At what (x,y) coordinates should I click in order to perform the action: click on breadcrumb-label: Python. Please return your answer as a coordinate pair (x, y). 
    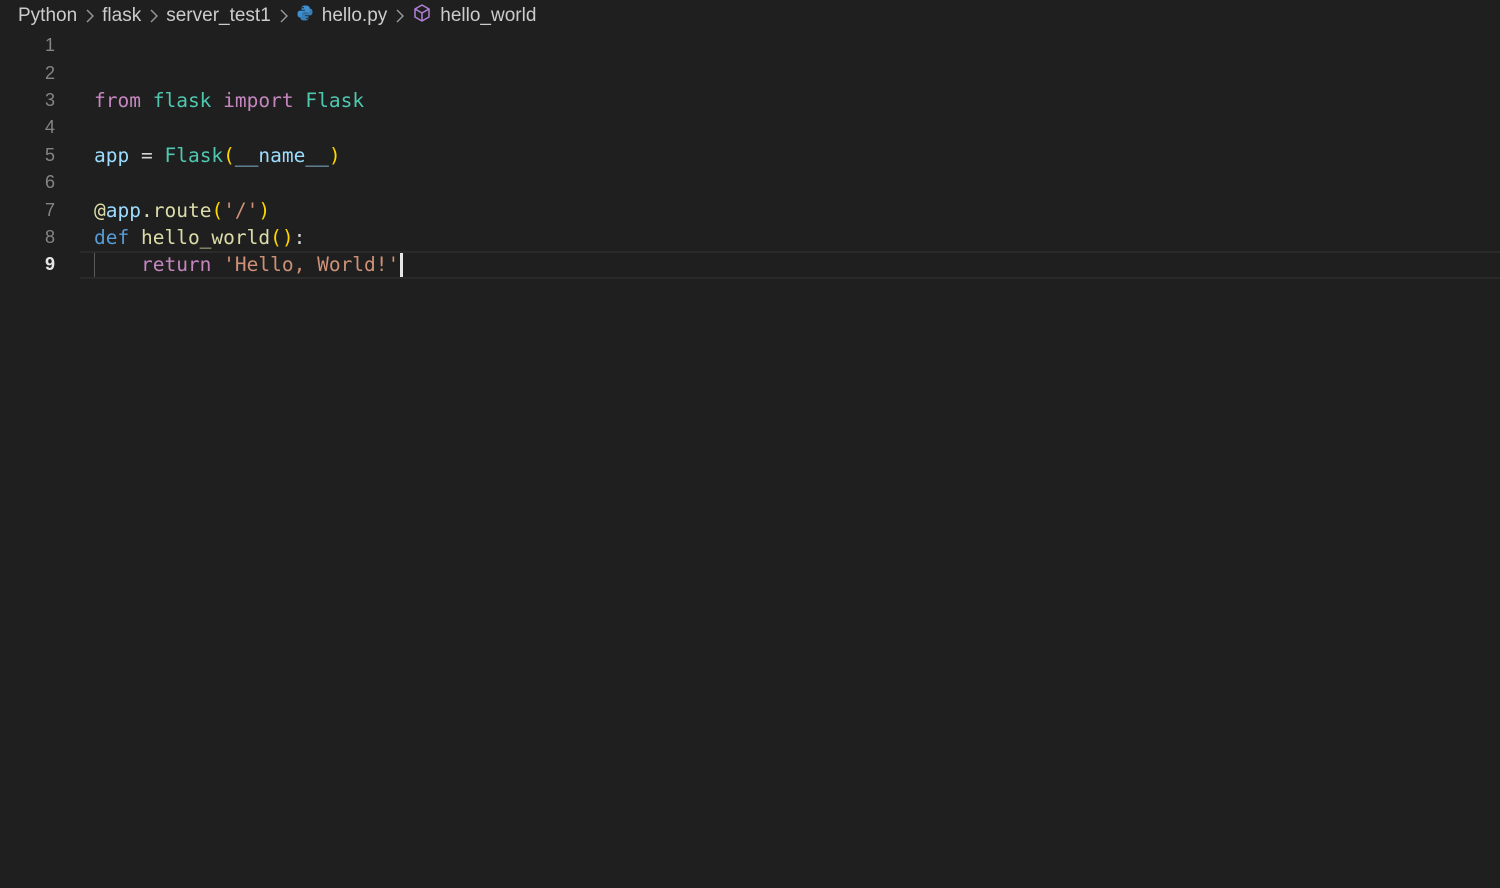
    Looking at the image, I should click on (48, 15).